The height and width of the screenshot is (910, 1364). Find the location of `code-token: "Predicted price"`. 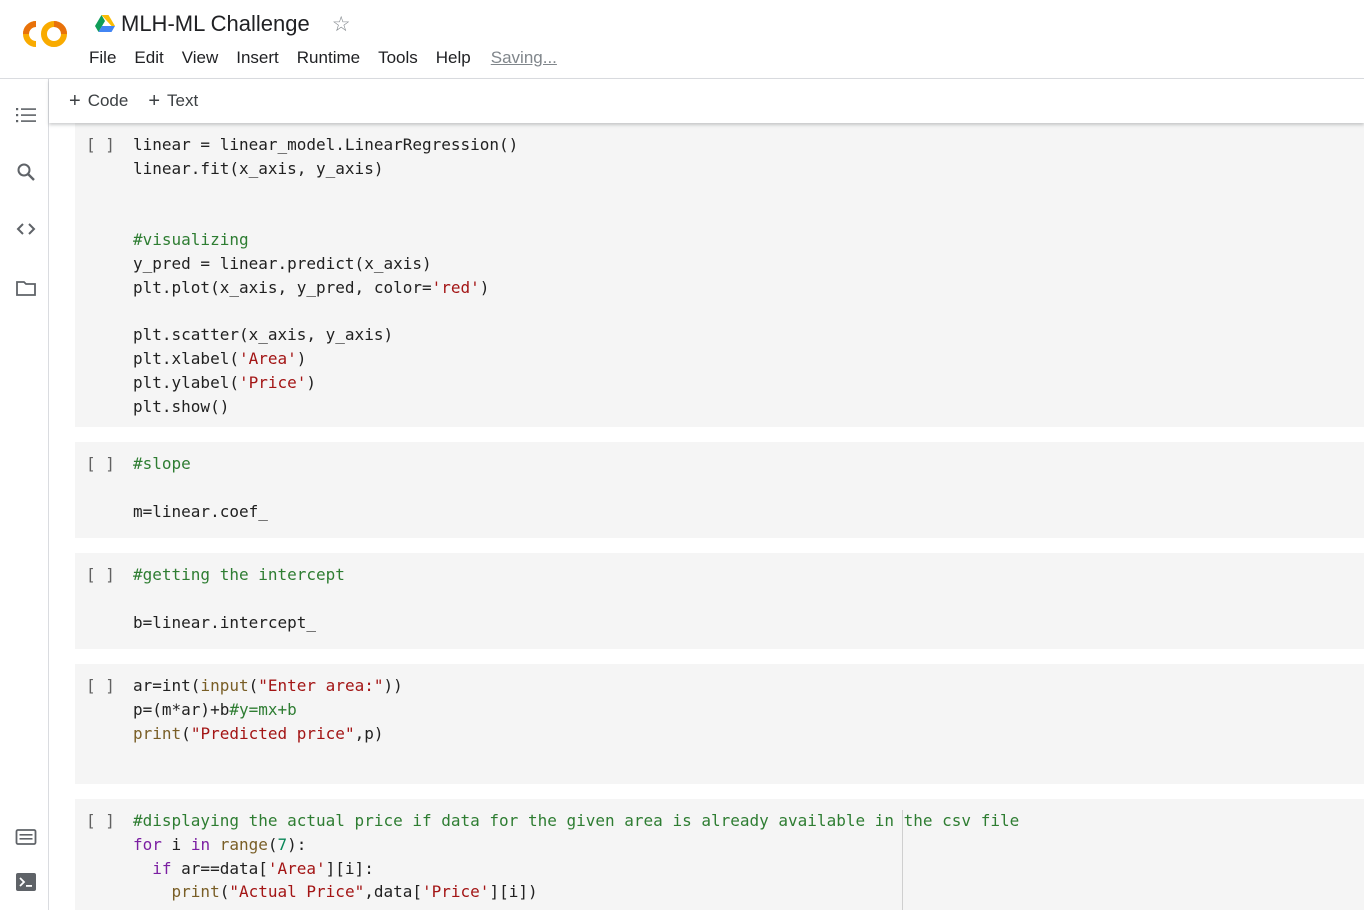

code-token: "Predicted price" is located at coordinates (272, 733).